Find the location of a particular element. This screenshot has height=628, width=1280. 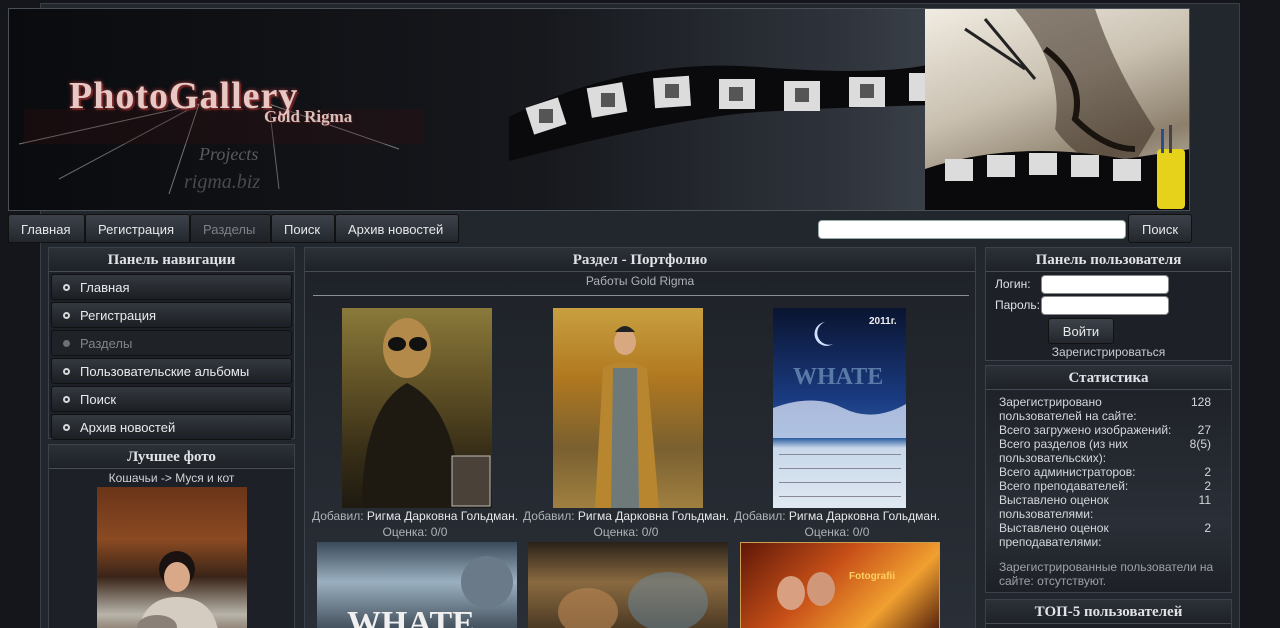

nav-home: Главная is located at coordinates (46, 228).